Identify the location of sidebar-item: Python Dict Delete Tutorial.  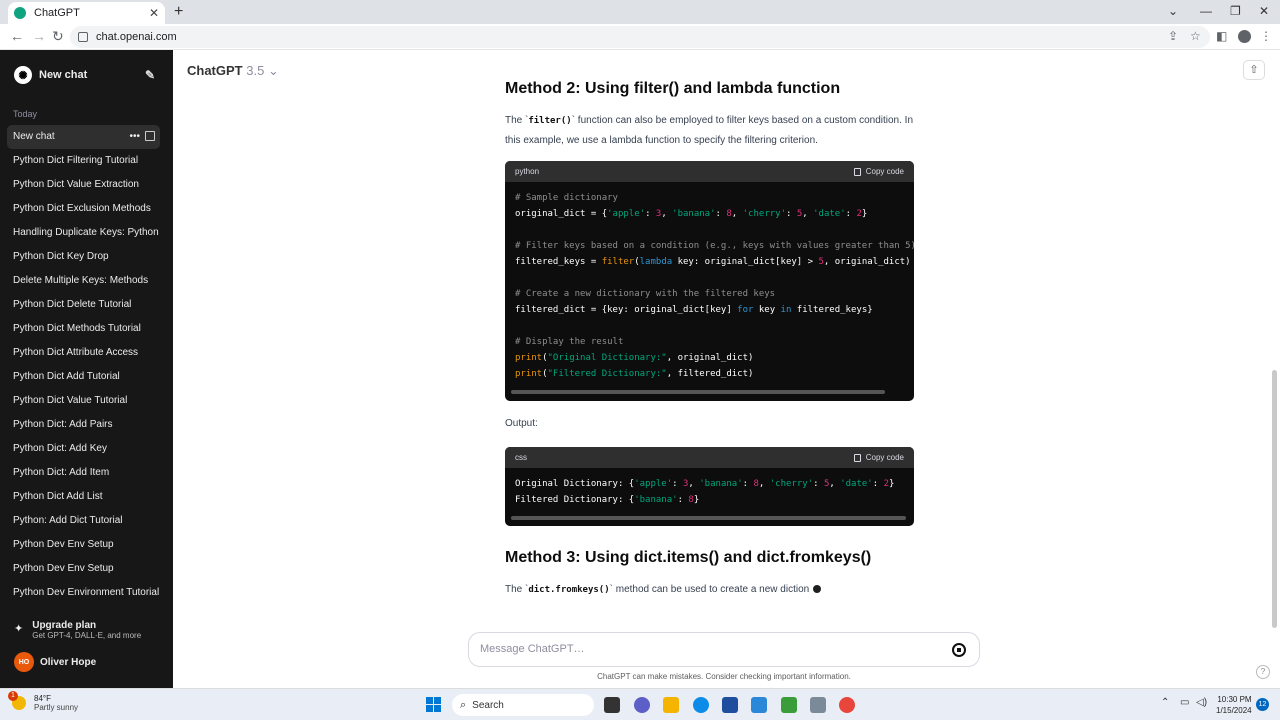
(83, 305).